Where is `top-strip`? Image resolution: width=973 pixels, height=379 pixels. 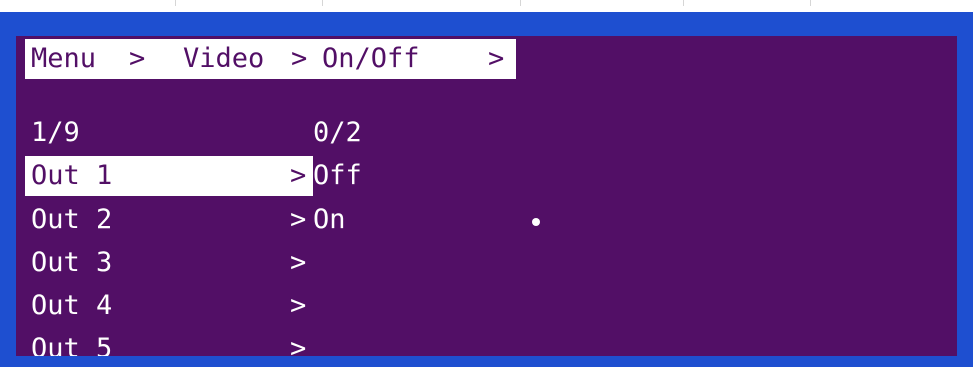
top-strip is located at coordinates (486, 6).